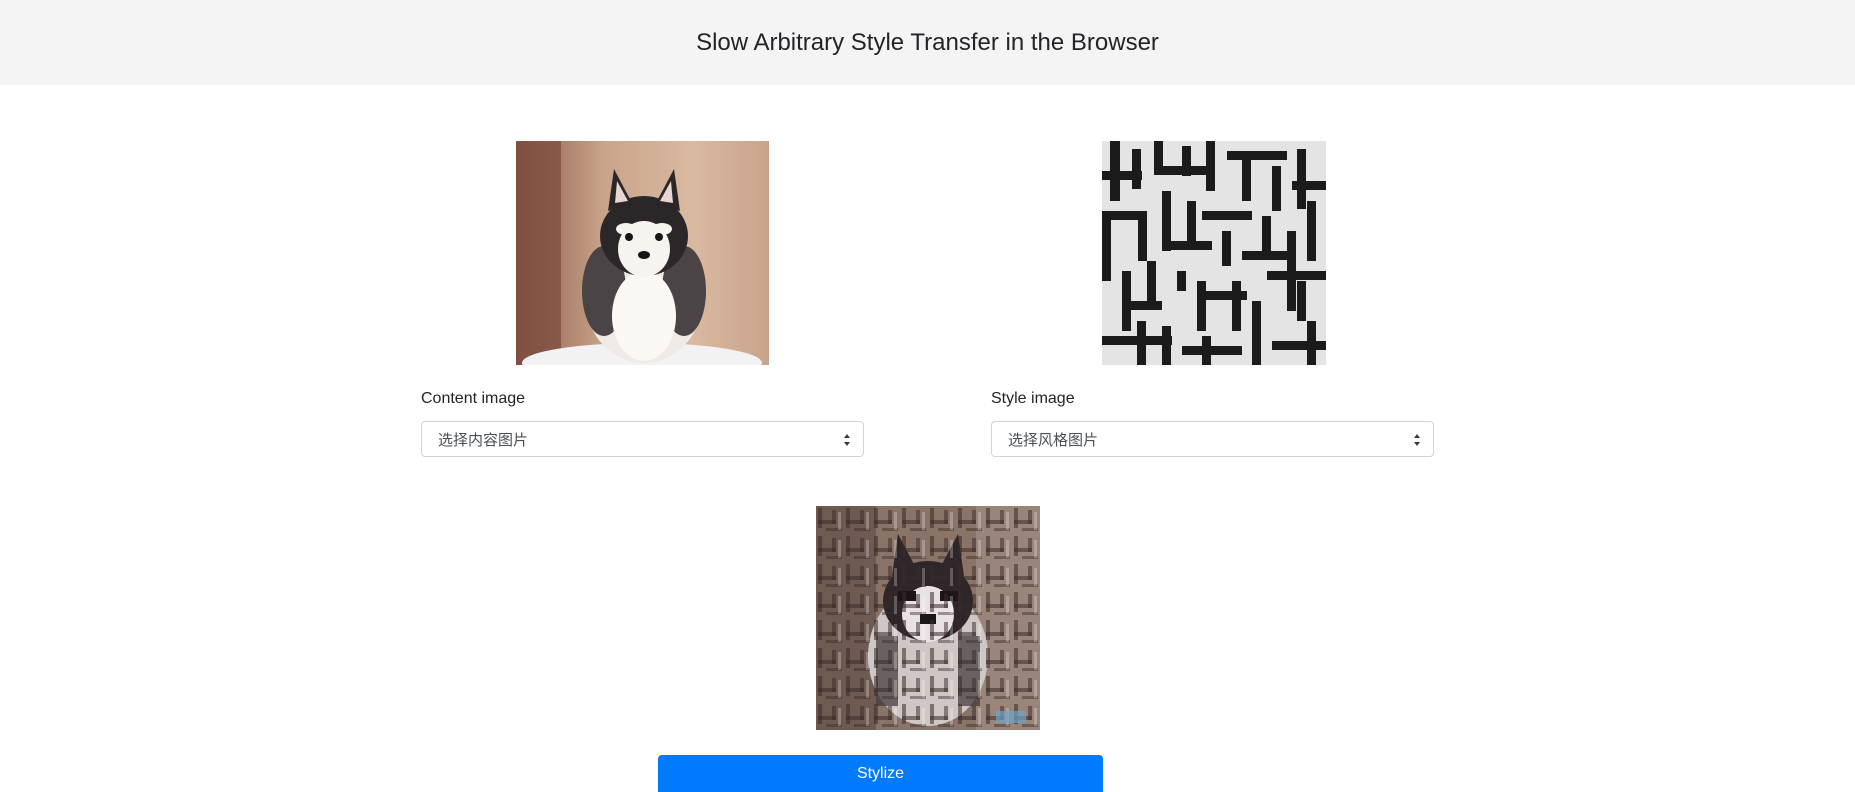 The width and height of the screenshot is (1855, 792). Describe the element at coordinates (880, 773) in the screenshot. I see `stylize-button: Stylize` at that location.